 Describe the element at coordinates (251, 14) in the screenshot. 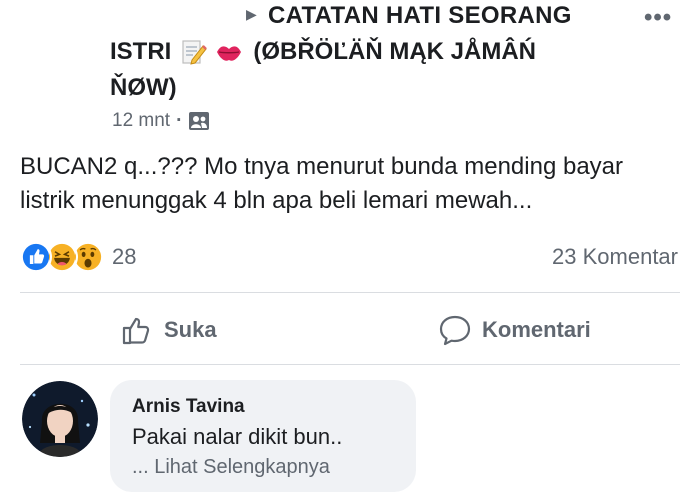

I see `play-arrow-icon: ▶` at that location.